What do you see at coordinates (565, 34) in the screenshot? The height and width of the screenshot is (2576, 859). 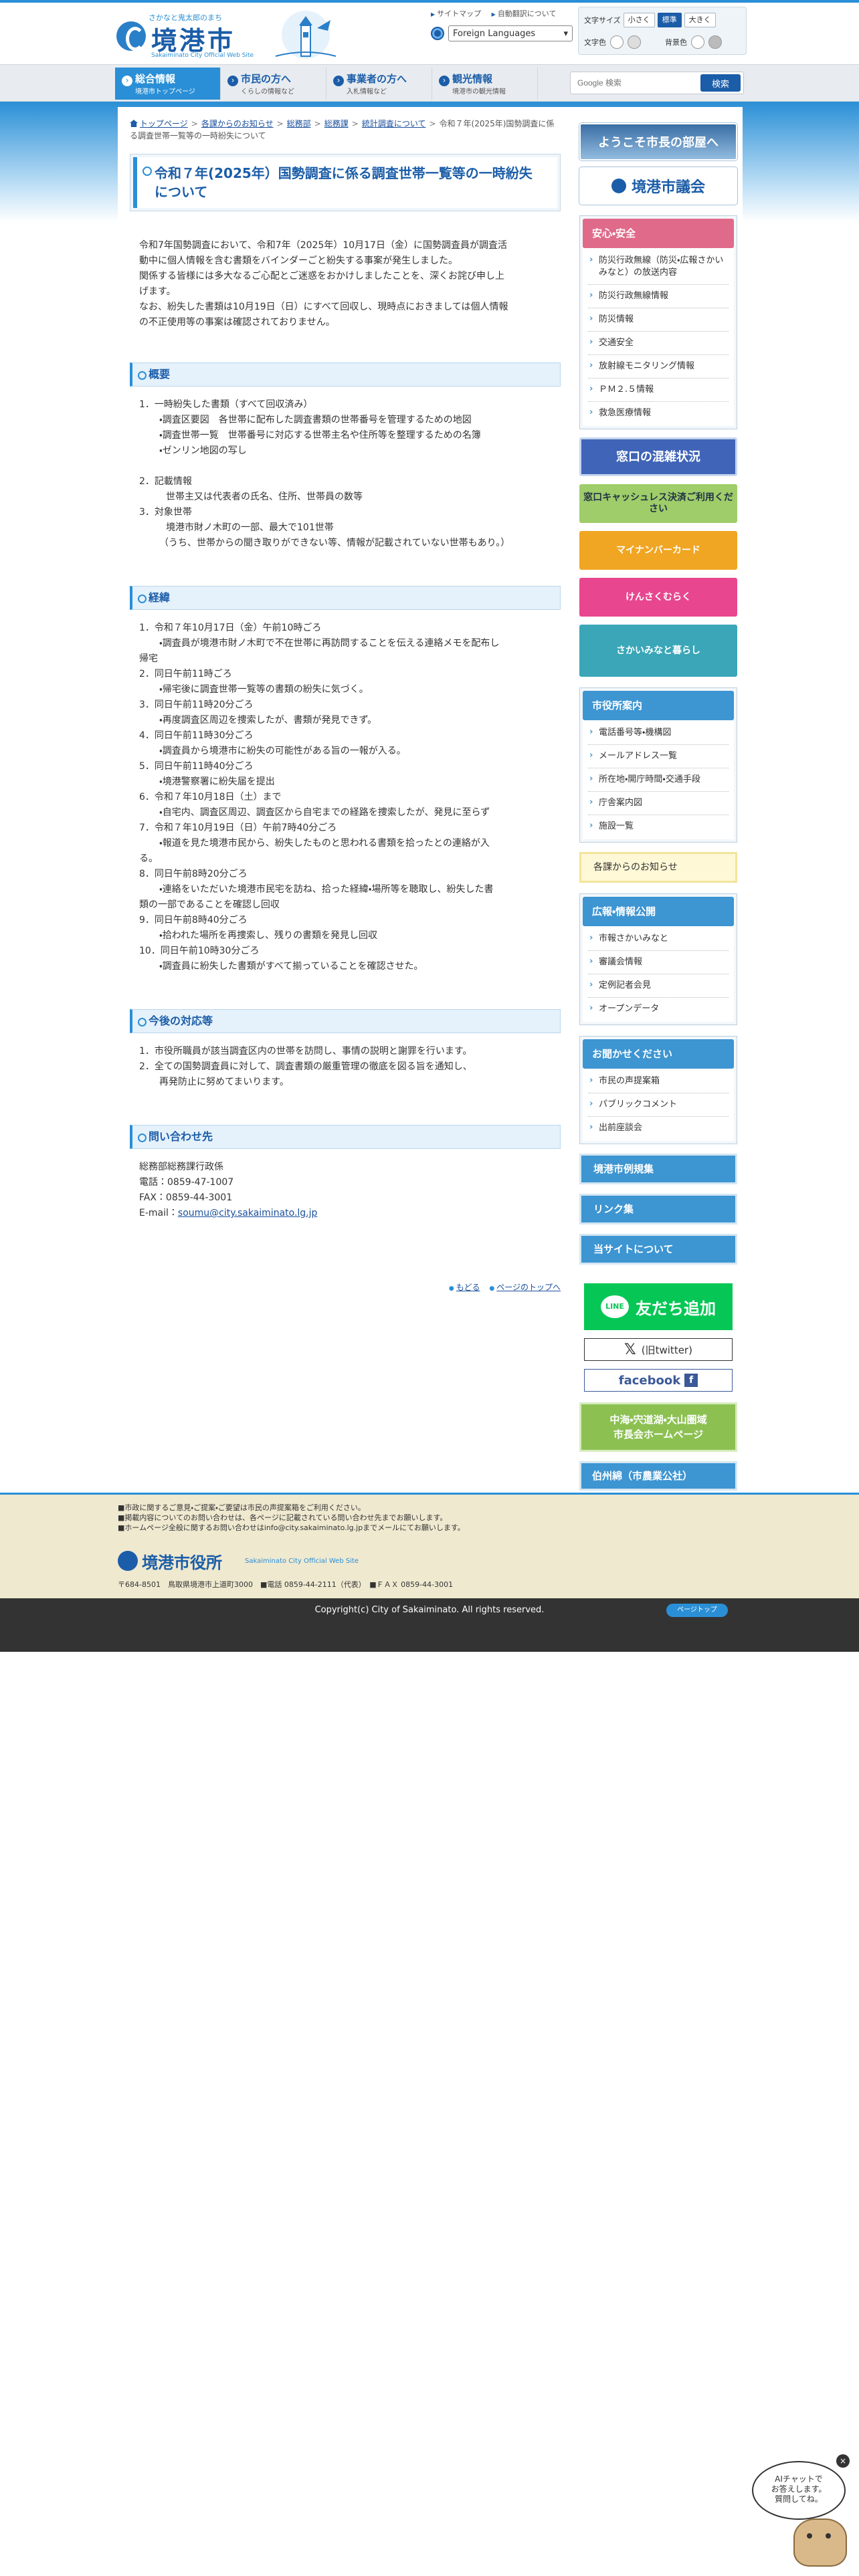 I see `chevron-down-icon: ▾` at bounding box center [565, 34].